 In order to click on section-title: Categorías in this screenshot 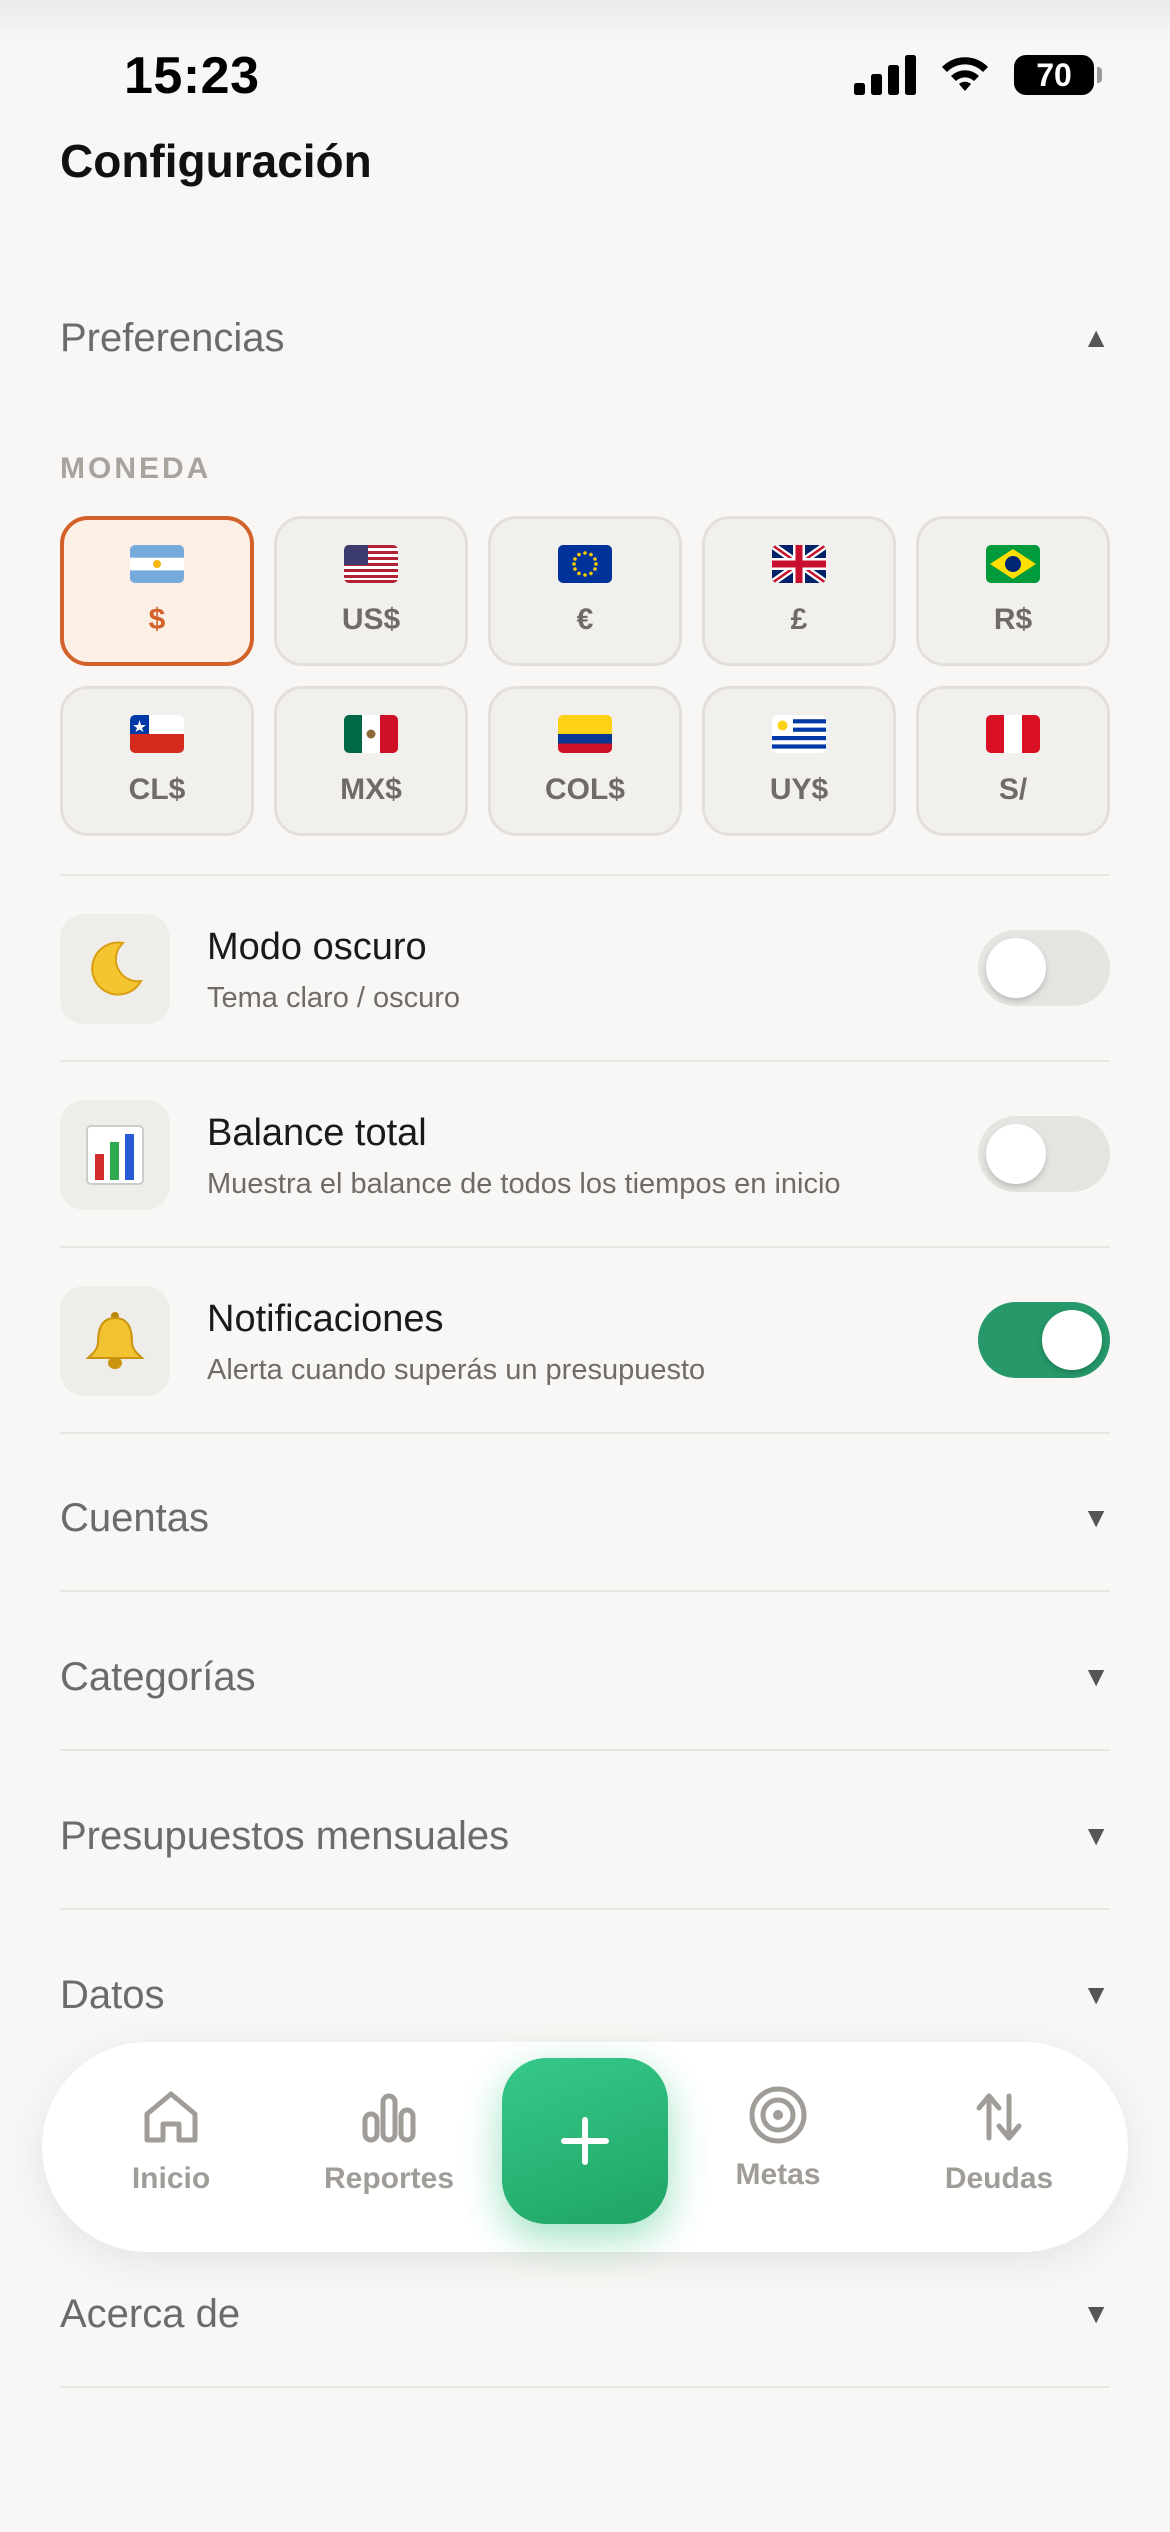, I will do `click(158, 1676)`.